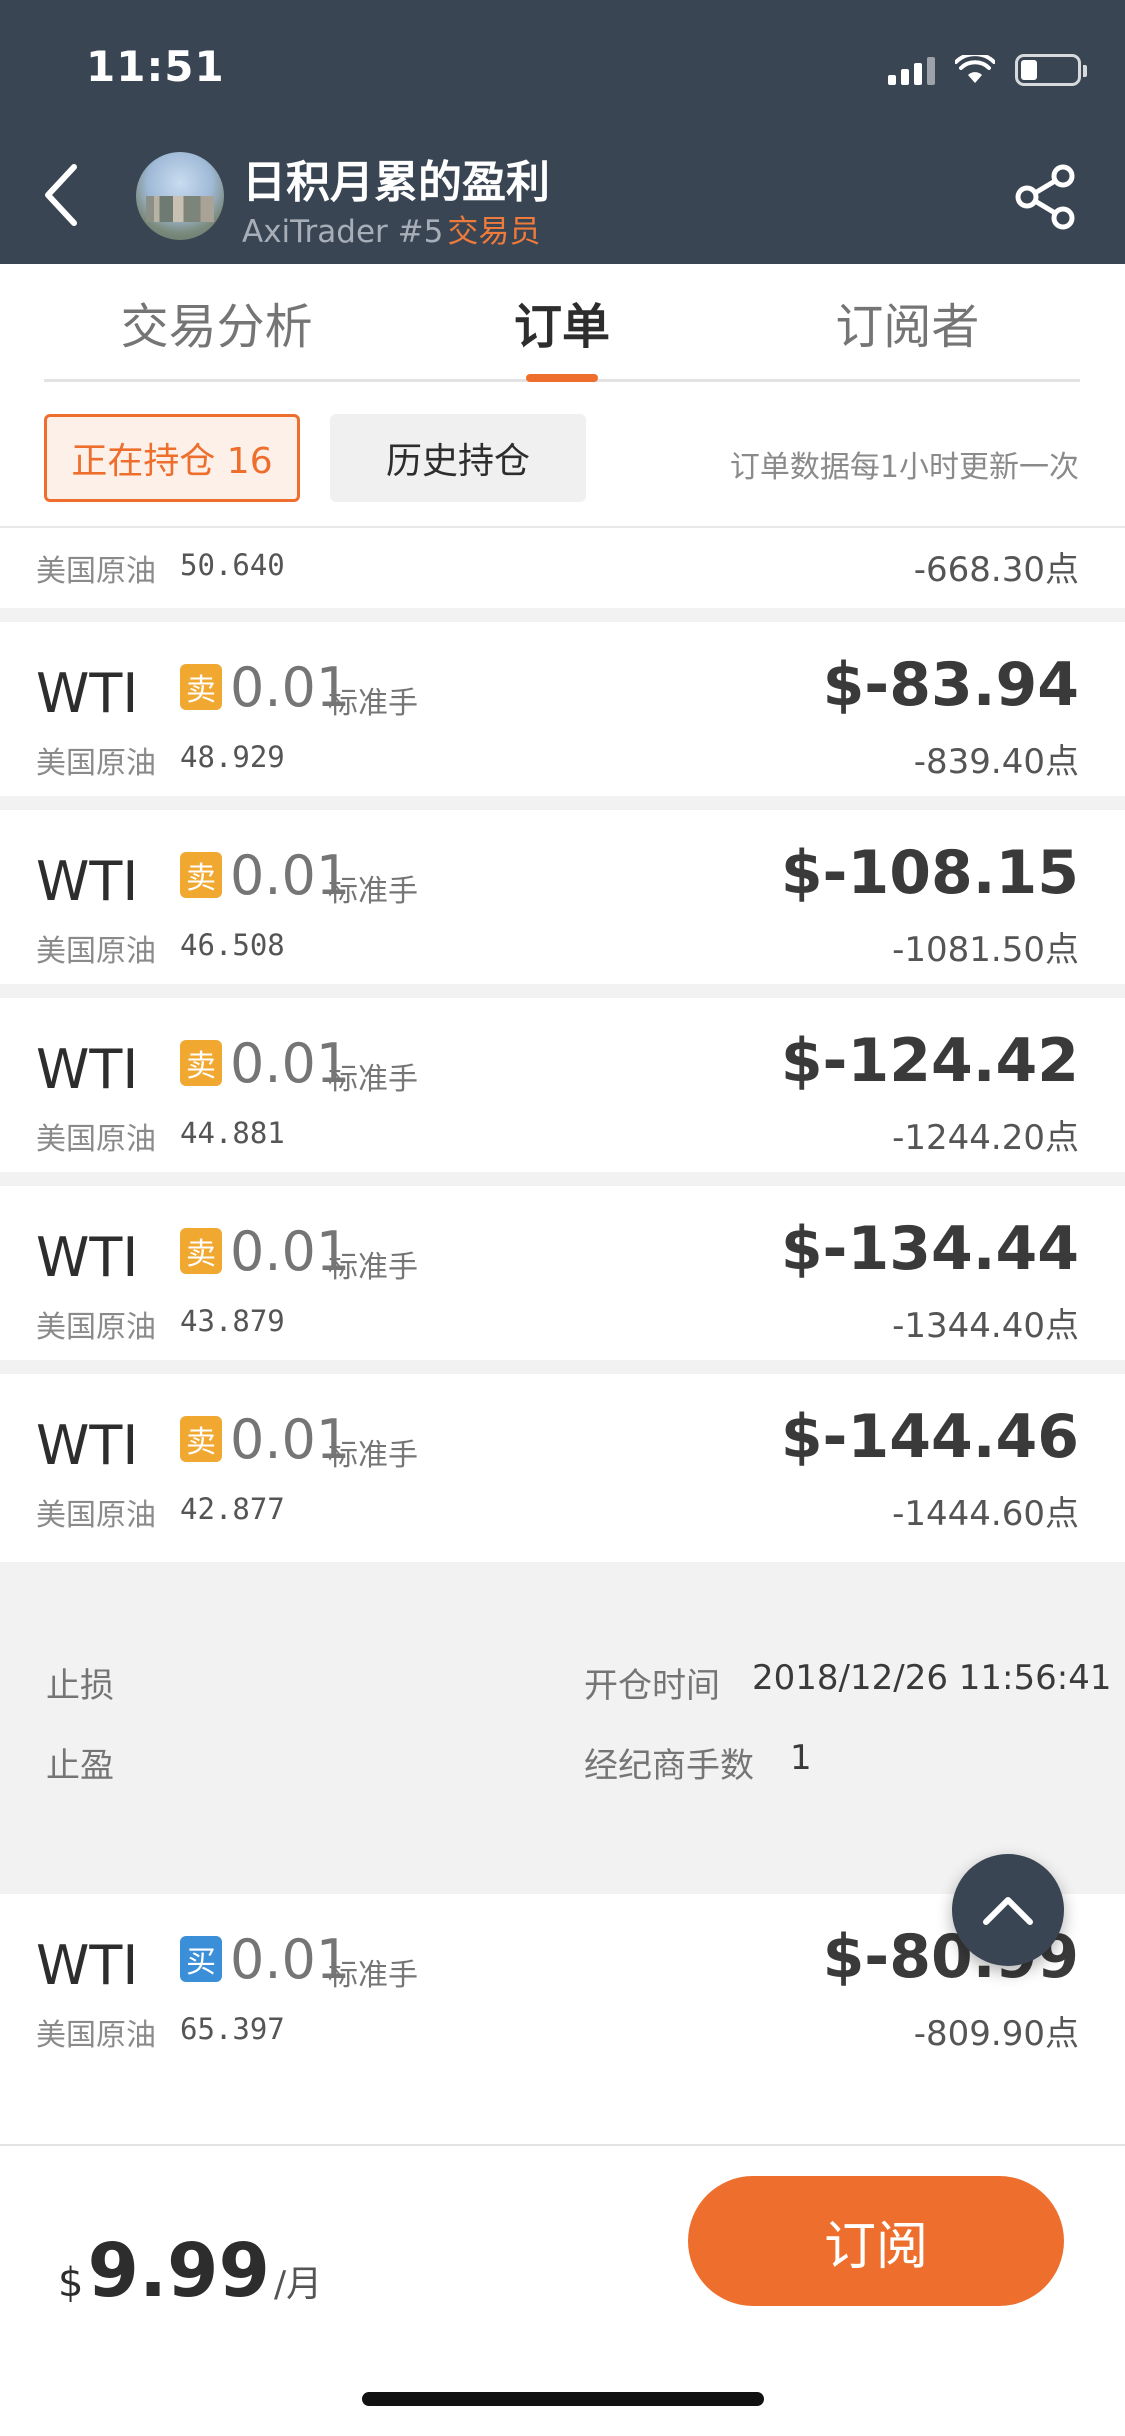 This screenshot has width=1125, height=2436. I want to click on trader-account: AxiTrader #5, so click(343, 232).